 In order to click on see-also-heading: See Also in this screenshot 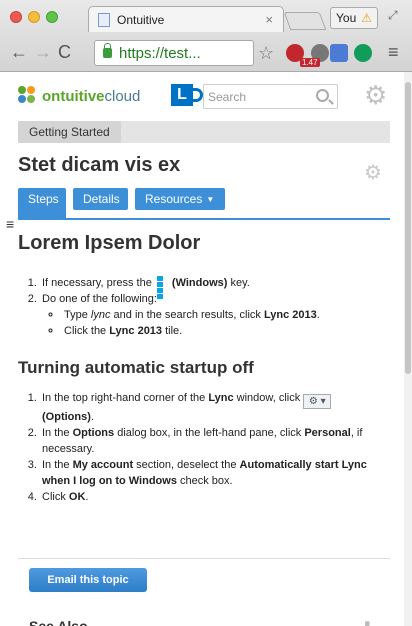, I will do `click(58, 622)`.